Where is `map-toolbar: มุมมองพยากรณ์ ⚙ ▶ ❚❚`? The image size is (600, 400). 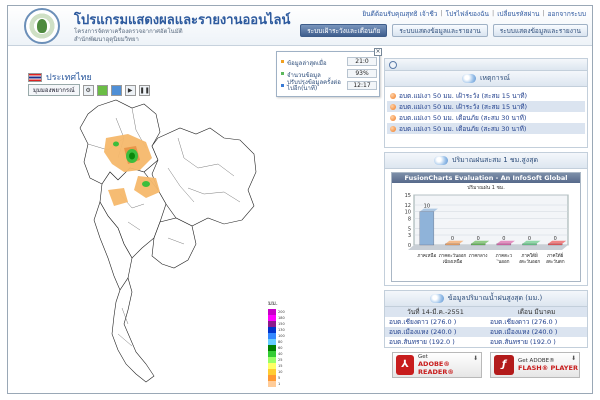
map-toolbar: มุมมองพยากรณ์ ⚙ ▶ ❚❚ is located at coordinates (89, 90).